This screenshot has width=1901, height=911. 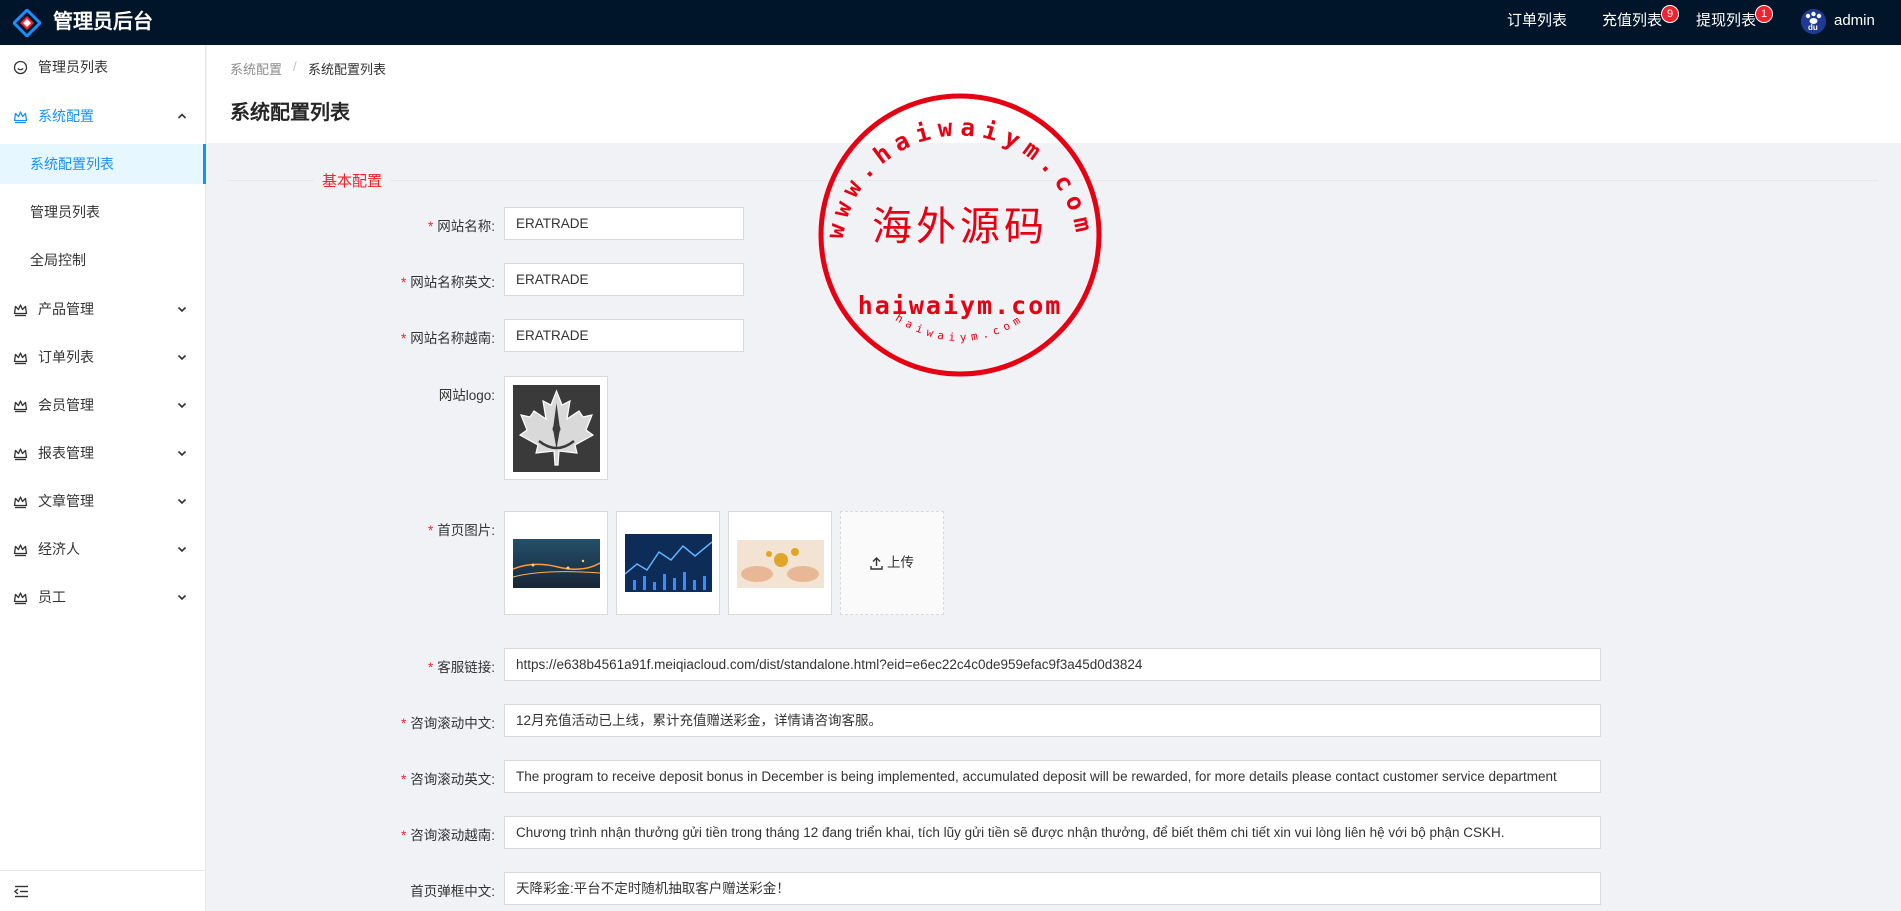 What do you see at coordinates (960, 227) in the screenshot?
I see `watermark-center-text: 海外源码` at bounding box center [960, 227].